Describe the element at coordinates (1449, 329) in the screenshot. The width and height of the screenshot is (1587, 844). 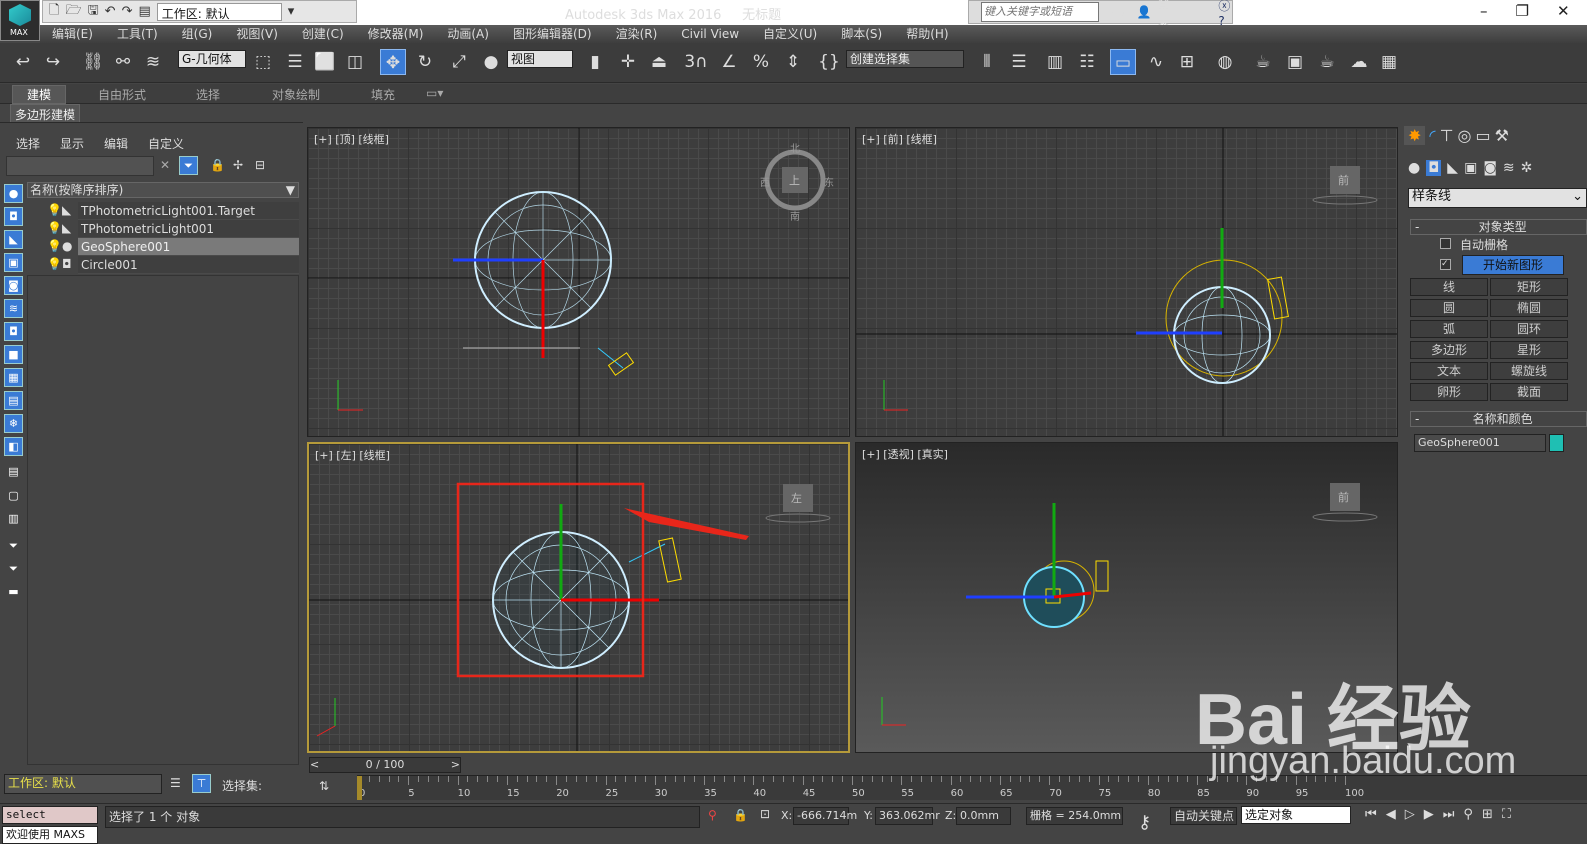
I see `shape-arc-button: 弧` at that location.